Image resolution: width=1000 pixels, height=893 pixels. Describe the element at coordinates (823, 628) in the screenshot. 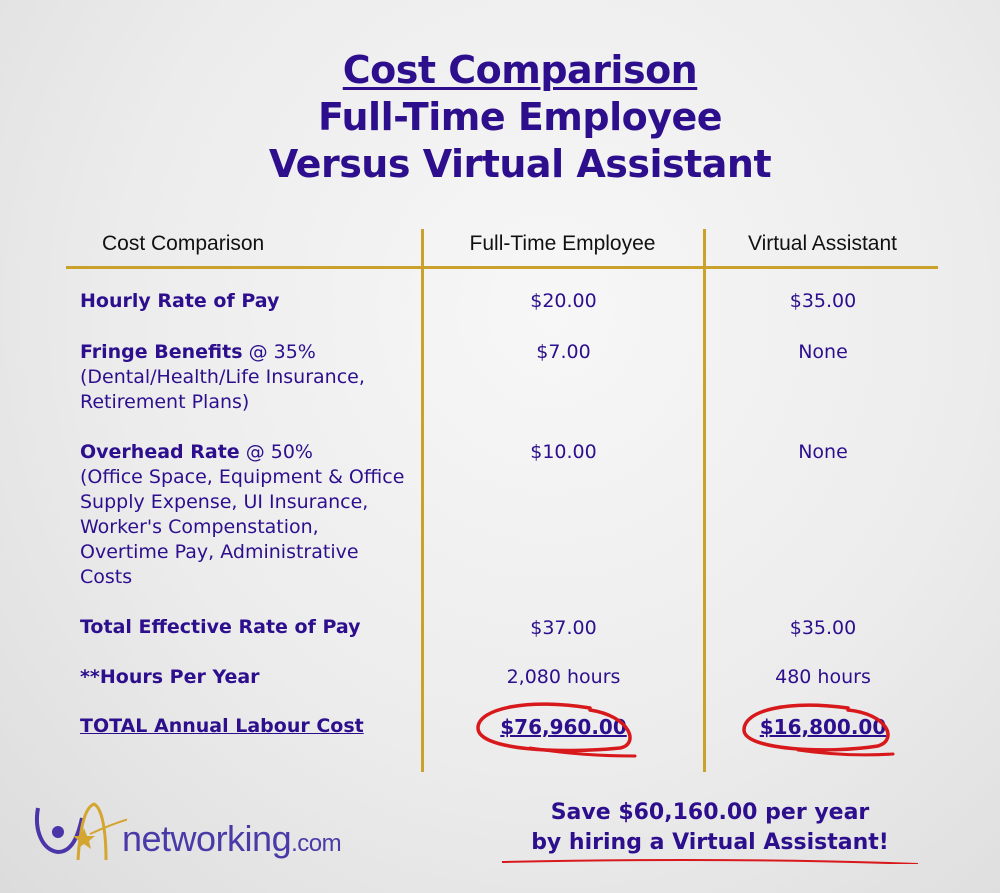

I see `va-total-effective-rate: $35.00` at that location.